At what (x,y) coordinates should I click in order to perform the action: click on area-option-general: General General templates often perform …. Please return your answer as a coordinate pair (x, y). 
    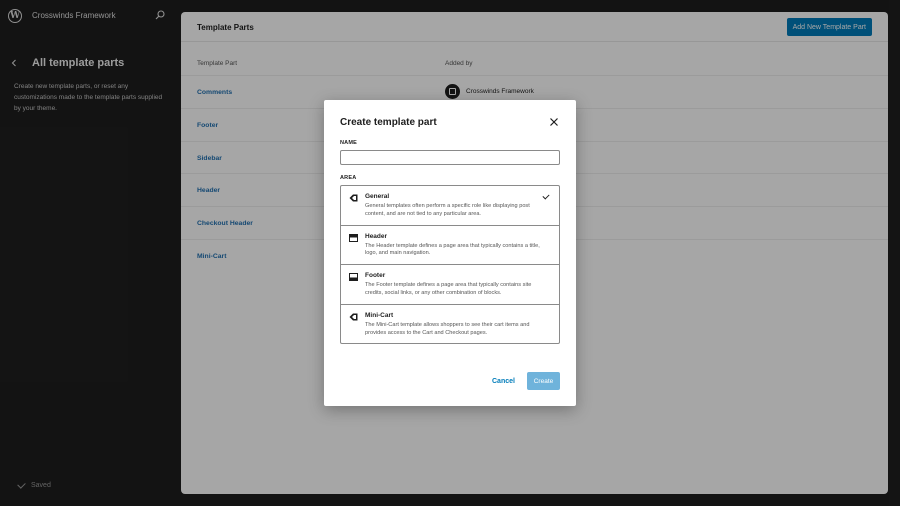
    Looking at the image, I should click on (450, 205).